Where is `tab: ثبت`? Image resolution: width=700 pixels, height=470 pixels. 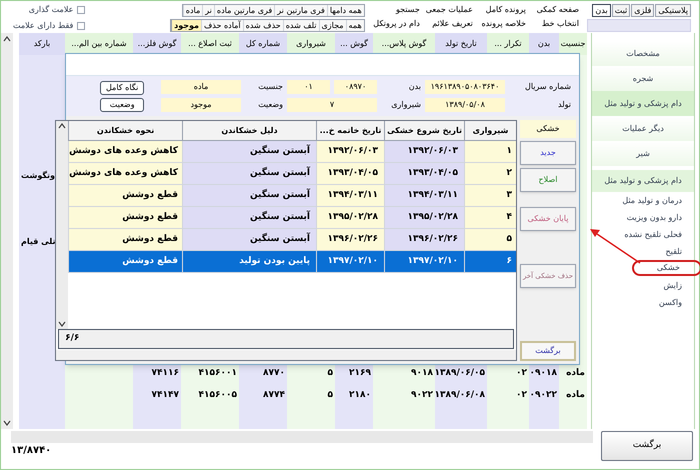
tab: ثبت is located at coordinates (621, 10).